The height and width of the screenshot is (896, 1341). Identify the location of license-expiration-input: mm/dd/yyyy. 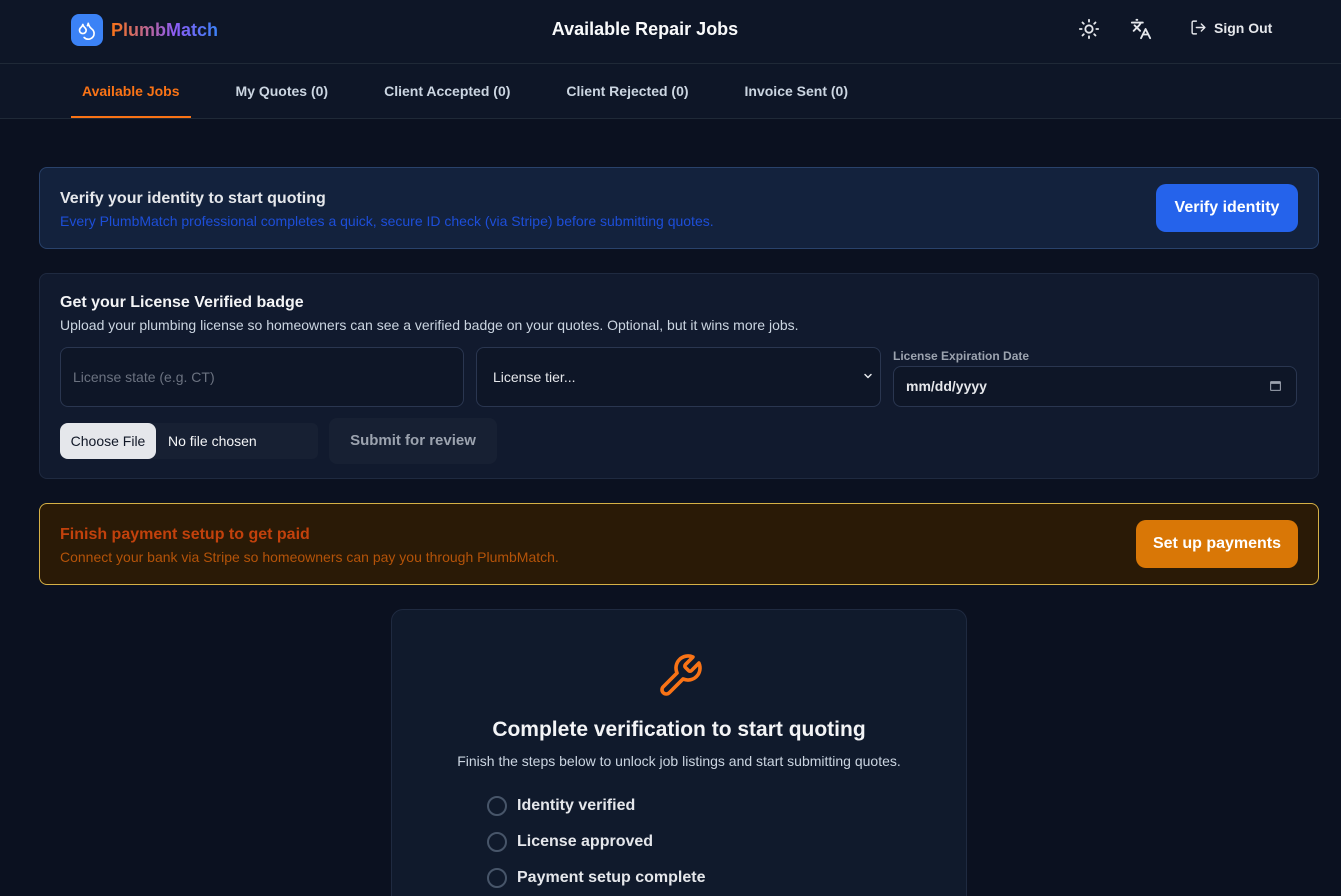
(1095, 386).